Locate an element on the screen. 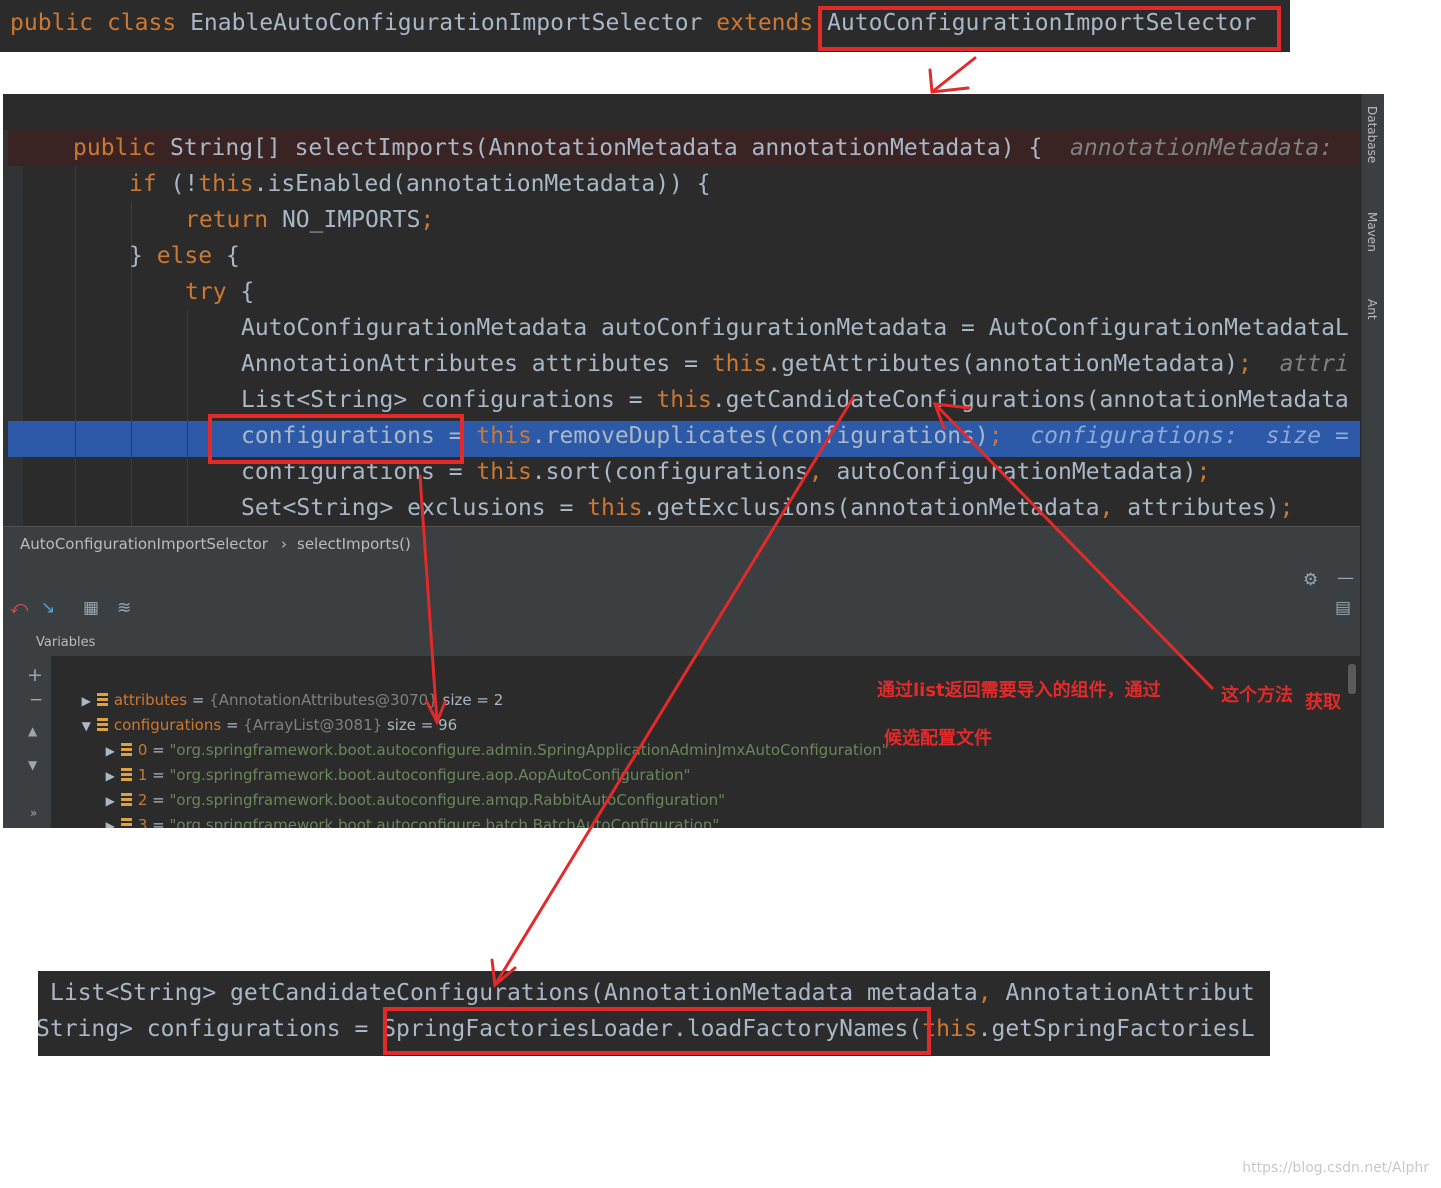  tab-ant: Ant is located at coordinates (1372, 309).